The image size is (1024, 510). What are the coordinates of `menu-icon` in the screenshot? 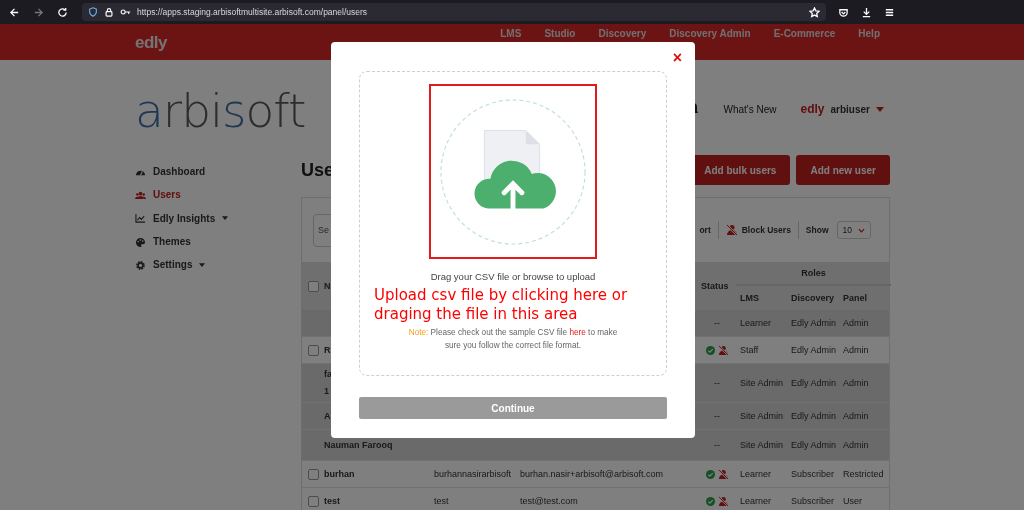 It's located at (889, 12).